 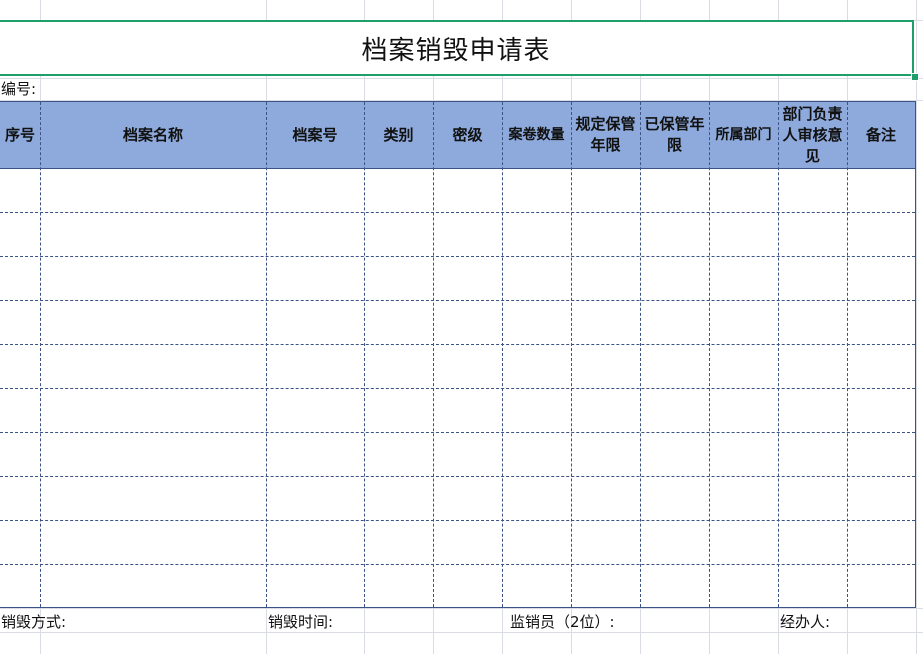 What do you see at coordinates (562, 622) in the screenshot?
I see `footer-supervisor-label: 监销员（2位）:` at bounding box center [562, 622].